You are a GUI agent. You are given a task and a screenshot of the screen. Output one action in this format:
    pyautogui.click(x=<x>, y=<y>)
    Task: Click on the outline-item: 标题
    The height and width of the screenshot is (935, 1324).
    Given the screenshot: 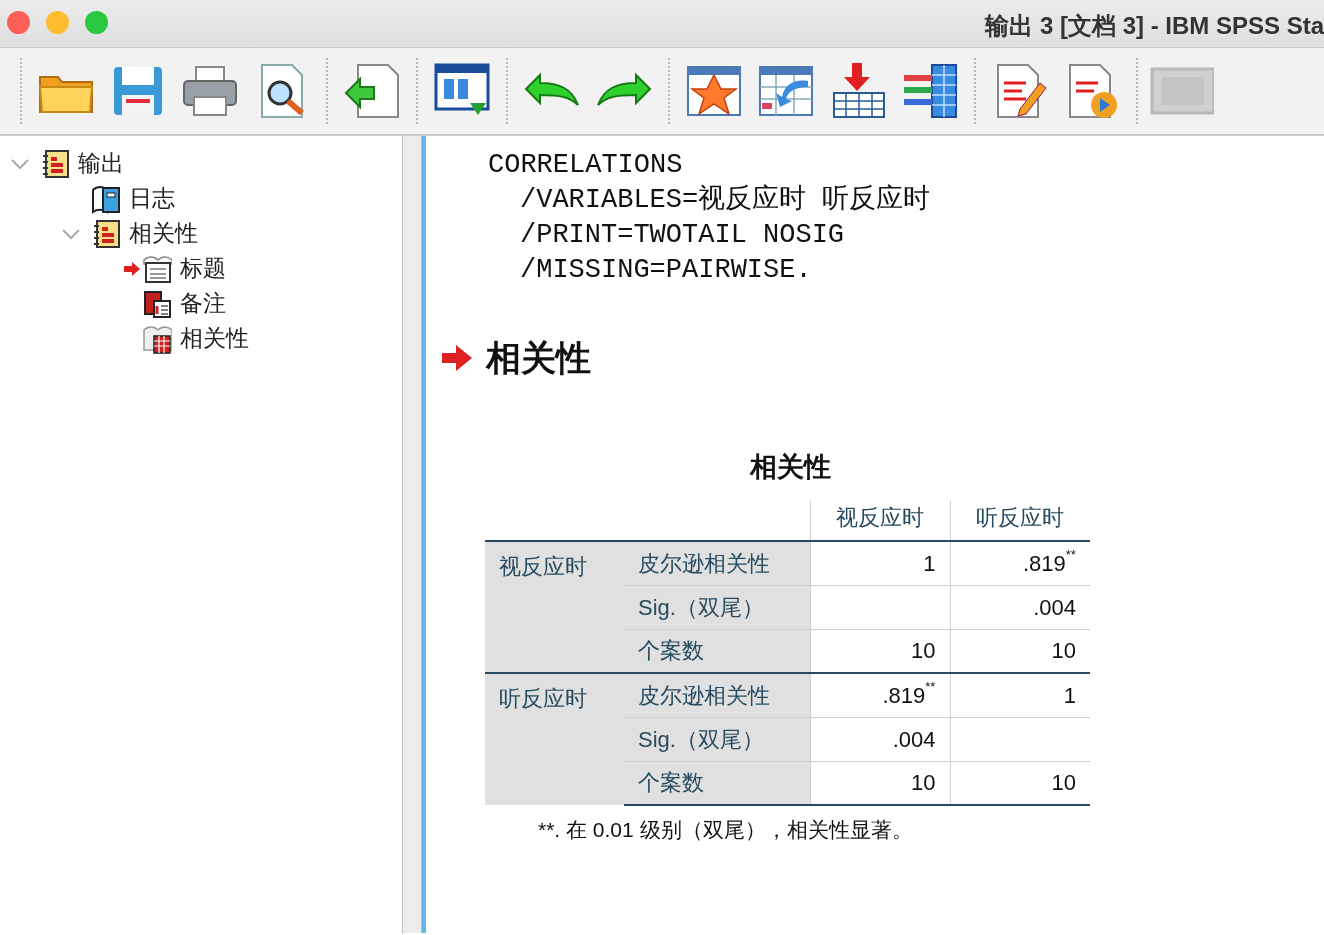 What is the action you would take?
    pyautogui.click(x=203, y=268)
    